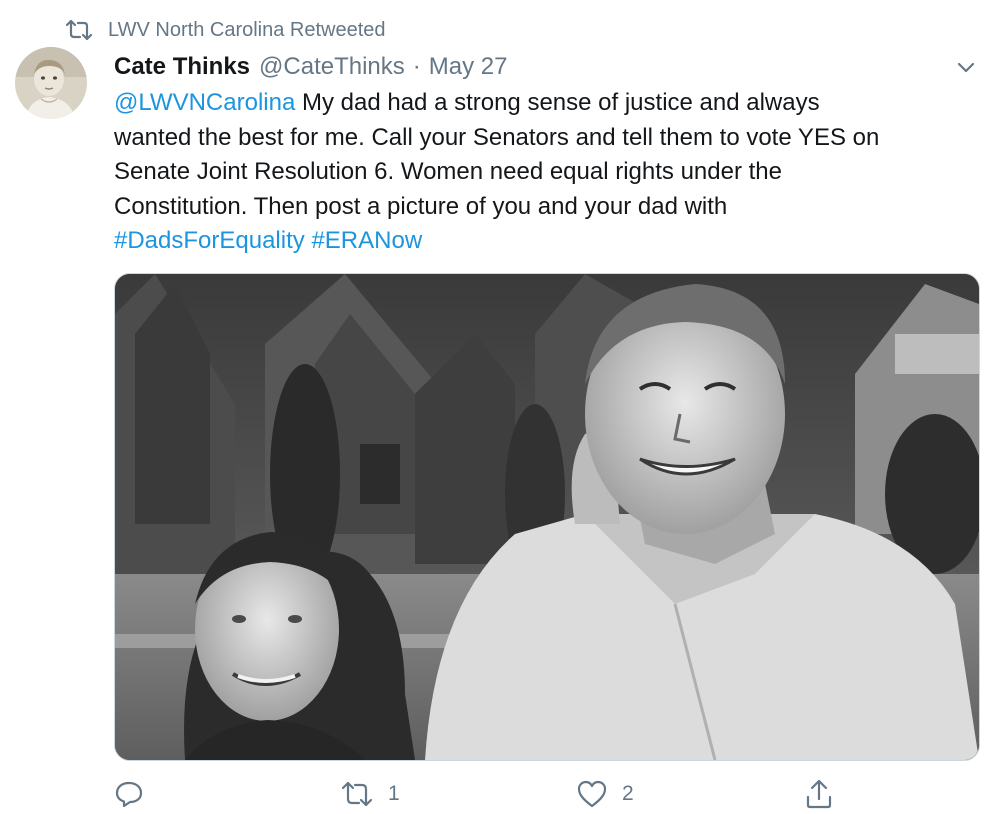 This screenshot has width=1006, height=814. I want to click on avatar, so click(51, 83).